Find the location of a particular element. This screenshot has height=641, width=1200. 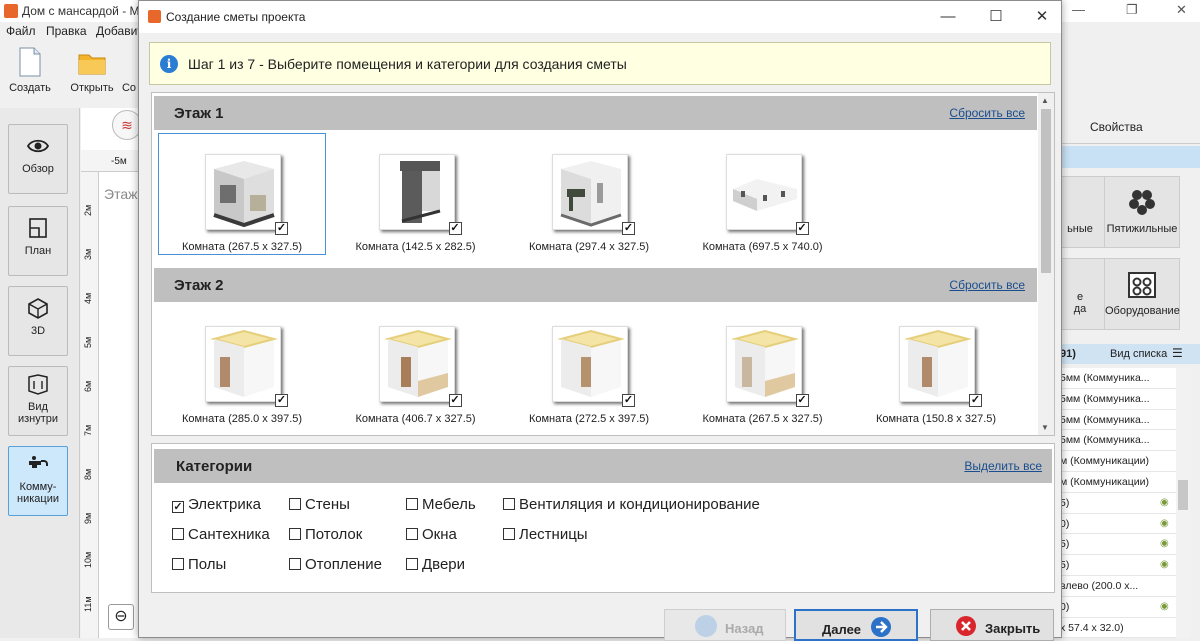

category-checkbox: Двери is located at coordinates (435, 564).